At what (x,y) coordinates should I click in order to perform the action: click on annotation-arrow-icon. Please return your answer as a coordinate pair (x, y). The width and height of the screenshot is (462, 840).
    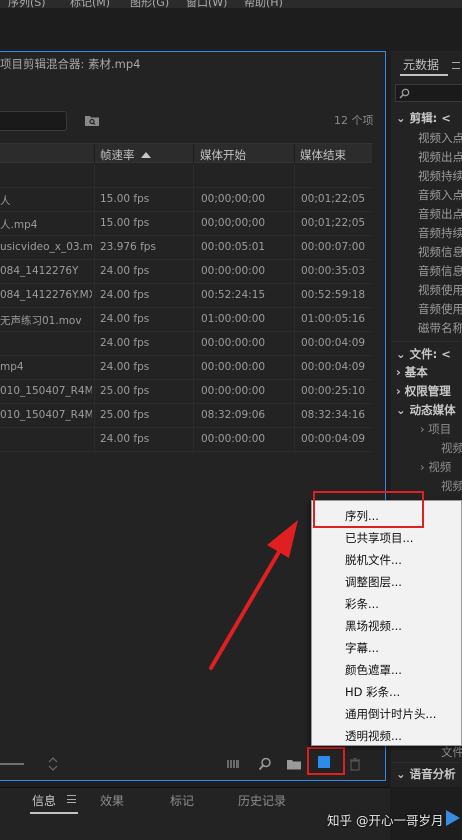
    Looking at the image, I should click on (253, 595).